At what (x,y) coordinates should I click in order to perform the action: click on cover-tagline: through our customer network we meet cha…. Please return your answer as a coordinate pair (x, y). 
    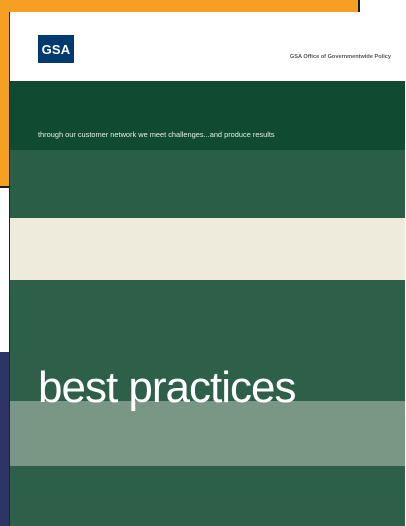
    Looking at the image, I should click on (156, 134).